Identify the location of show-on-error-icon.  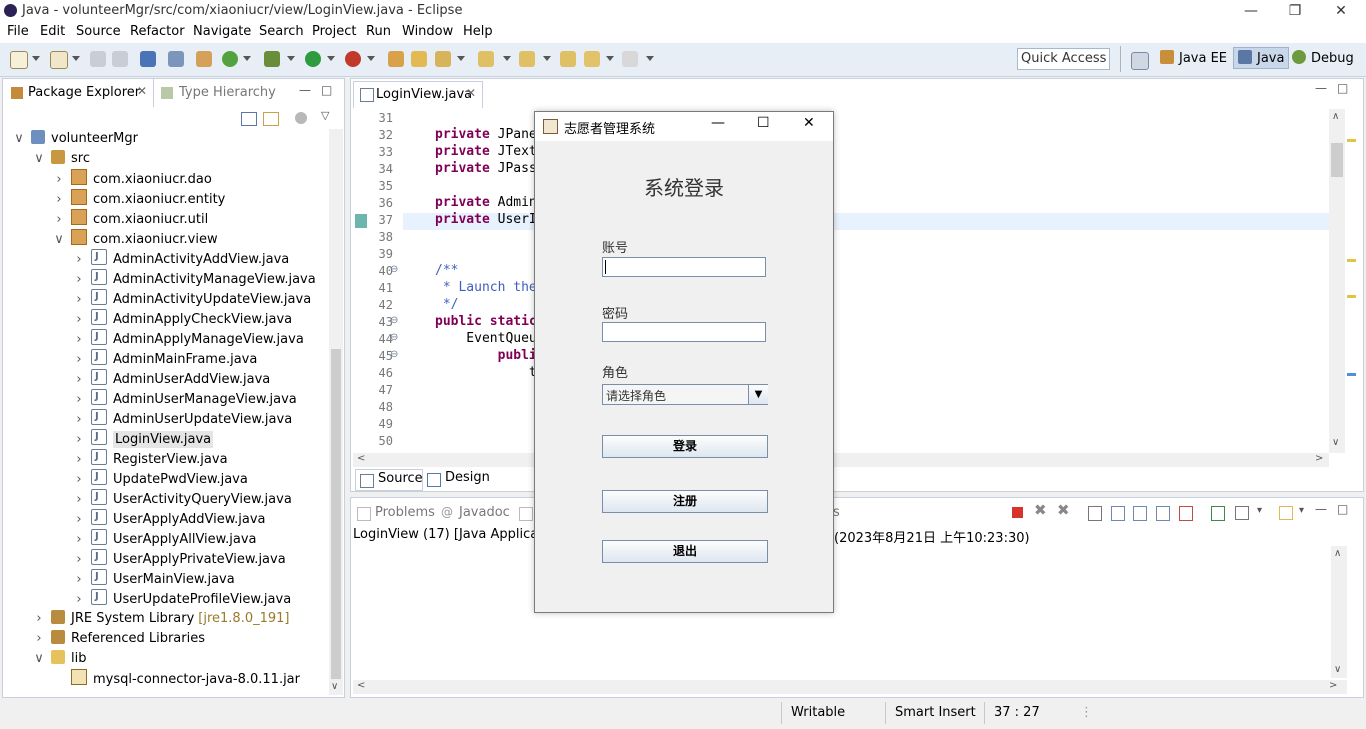
(1186, 513).